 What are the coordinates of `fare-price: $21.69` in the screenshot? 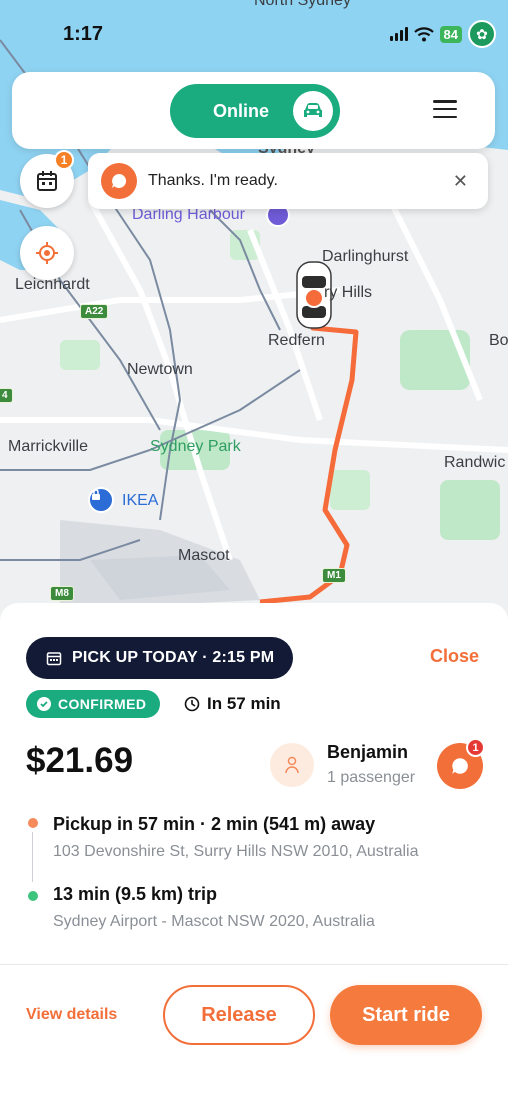 It's located at (80, 760).